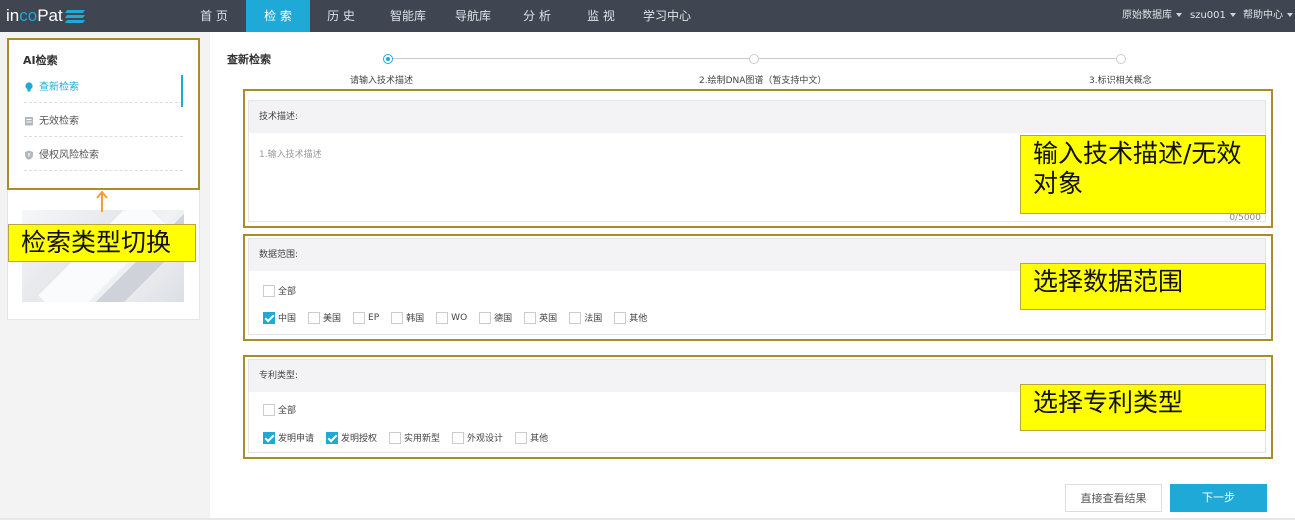  Describe the element at coordinates (1245, 218) in the screenshot. I see `char-counter: 0/5000` at that location.